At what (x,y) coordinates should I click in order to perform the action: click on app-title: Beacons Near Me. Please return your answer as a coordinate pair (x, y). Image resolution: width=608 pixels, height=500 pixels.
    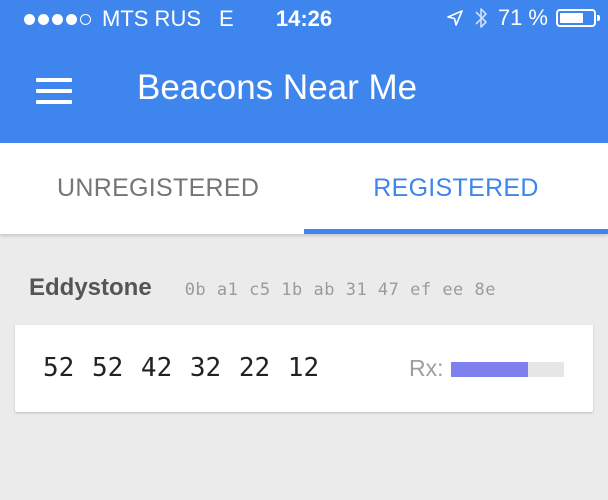
    Looking at the image, I should click on (277, 87).